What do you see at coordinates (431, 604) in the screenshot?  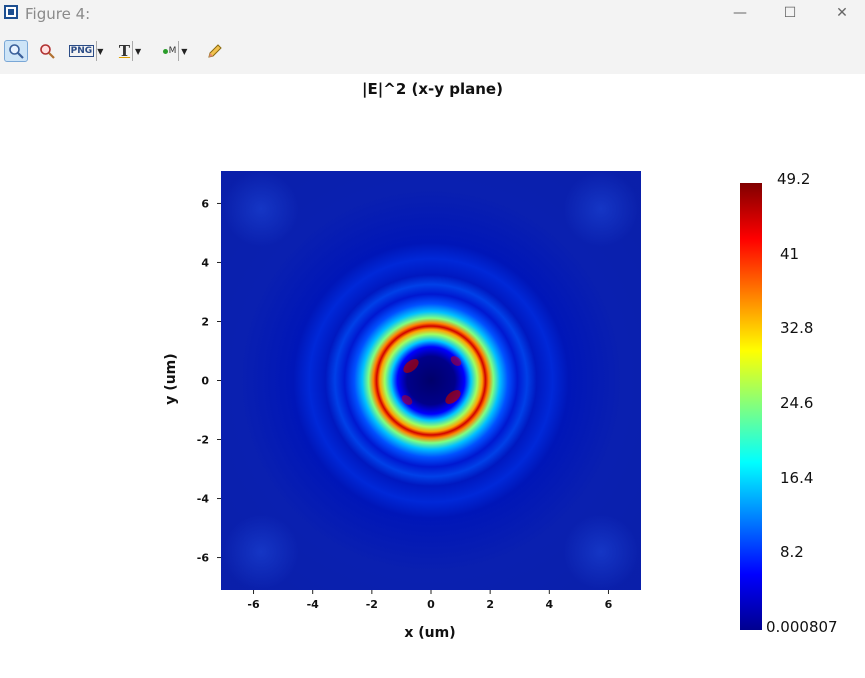 I see `x-tick-label: 0` at bounding box center [431, 604].